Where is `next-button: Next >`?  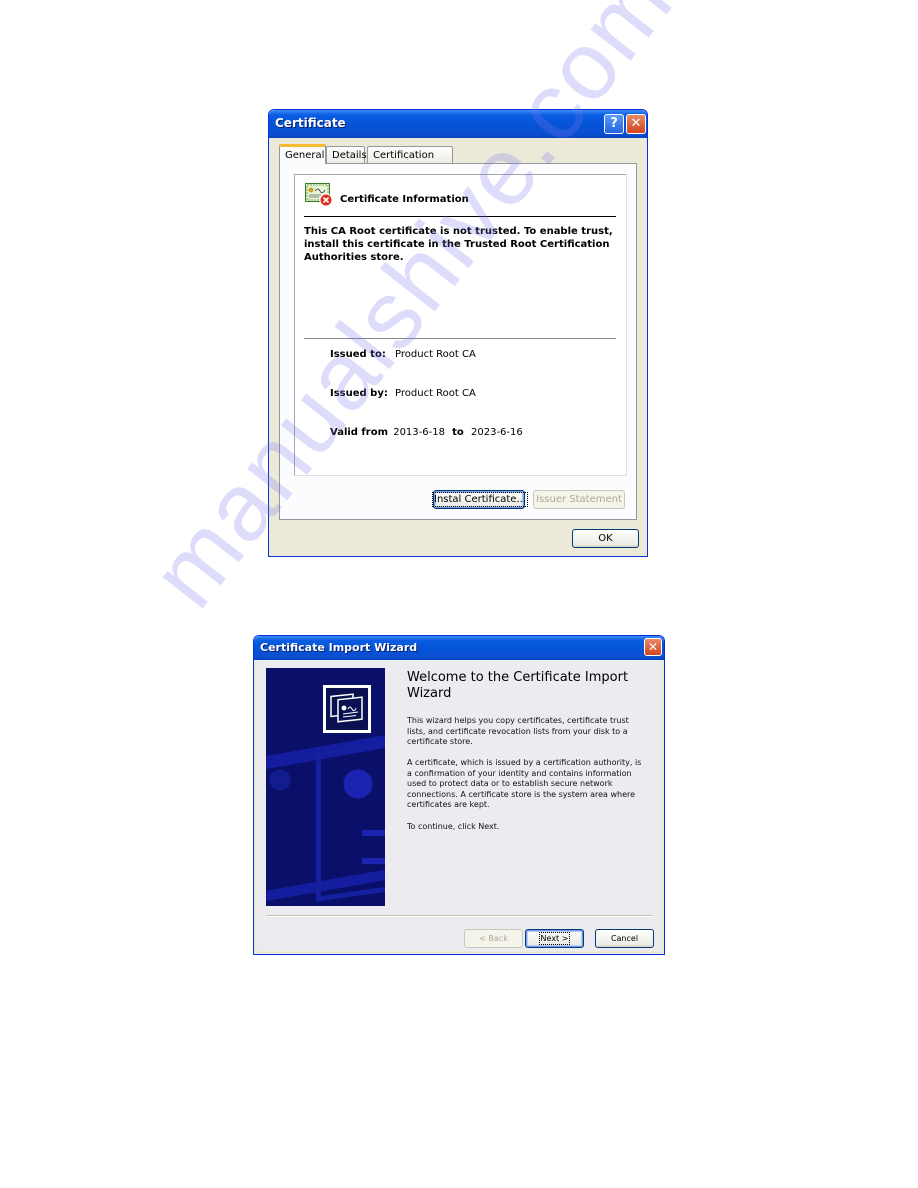
next-button: Next > is located at coordinates (554, 938).